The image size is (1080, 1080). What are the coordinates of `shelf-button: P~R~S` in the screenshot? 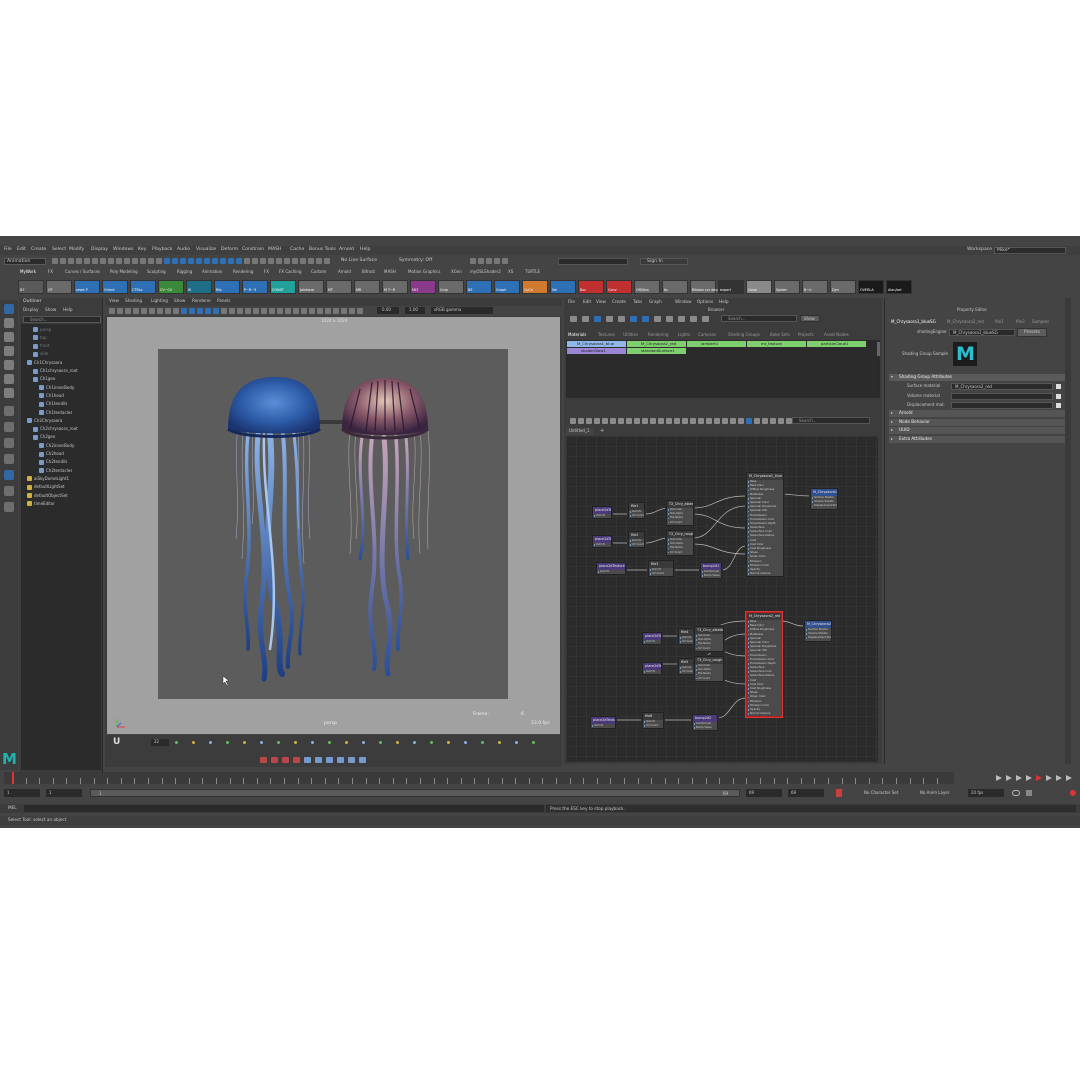 It's located at (255, 287).